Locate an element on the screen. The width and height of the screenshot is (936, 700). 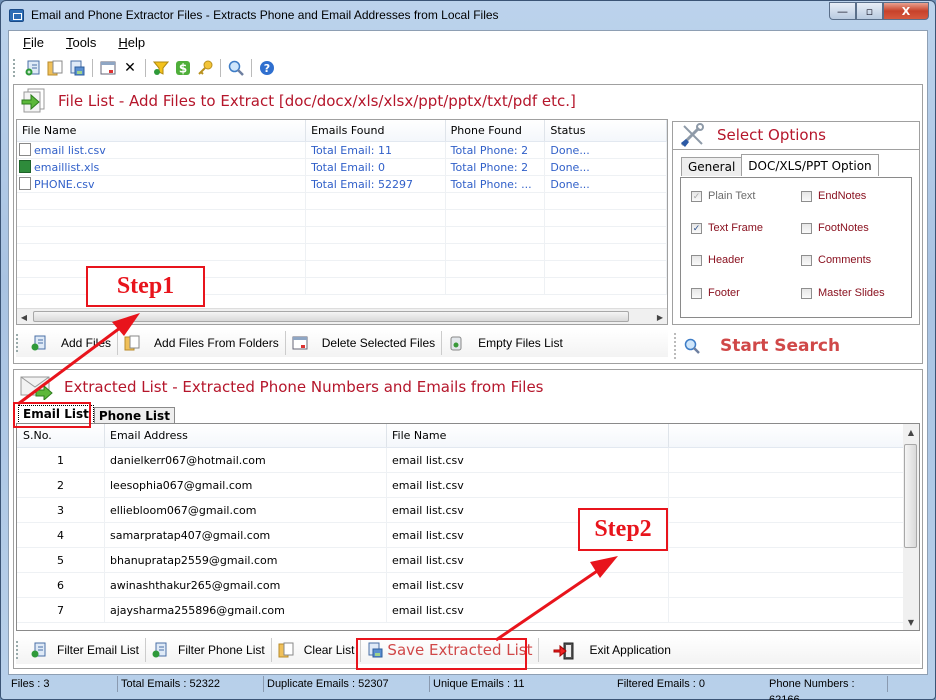
select-options-header: Select Options is located at coordinates (749, 135).